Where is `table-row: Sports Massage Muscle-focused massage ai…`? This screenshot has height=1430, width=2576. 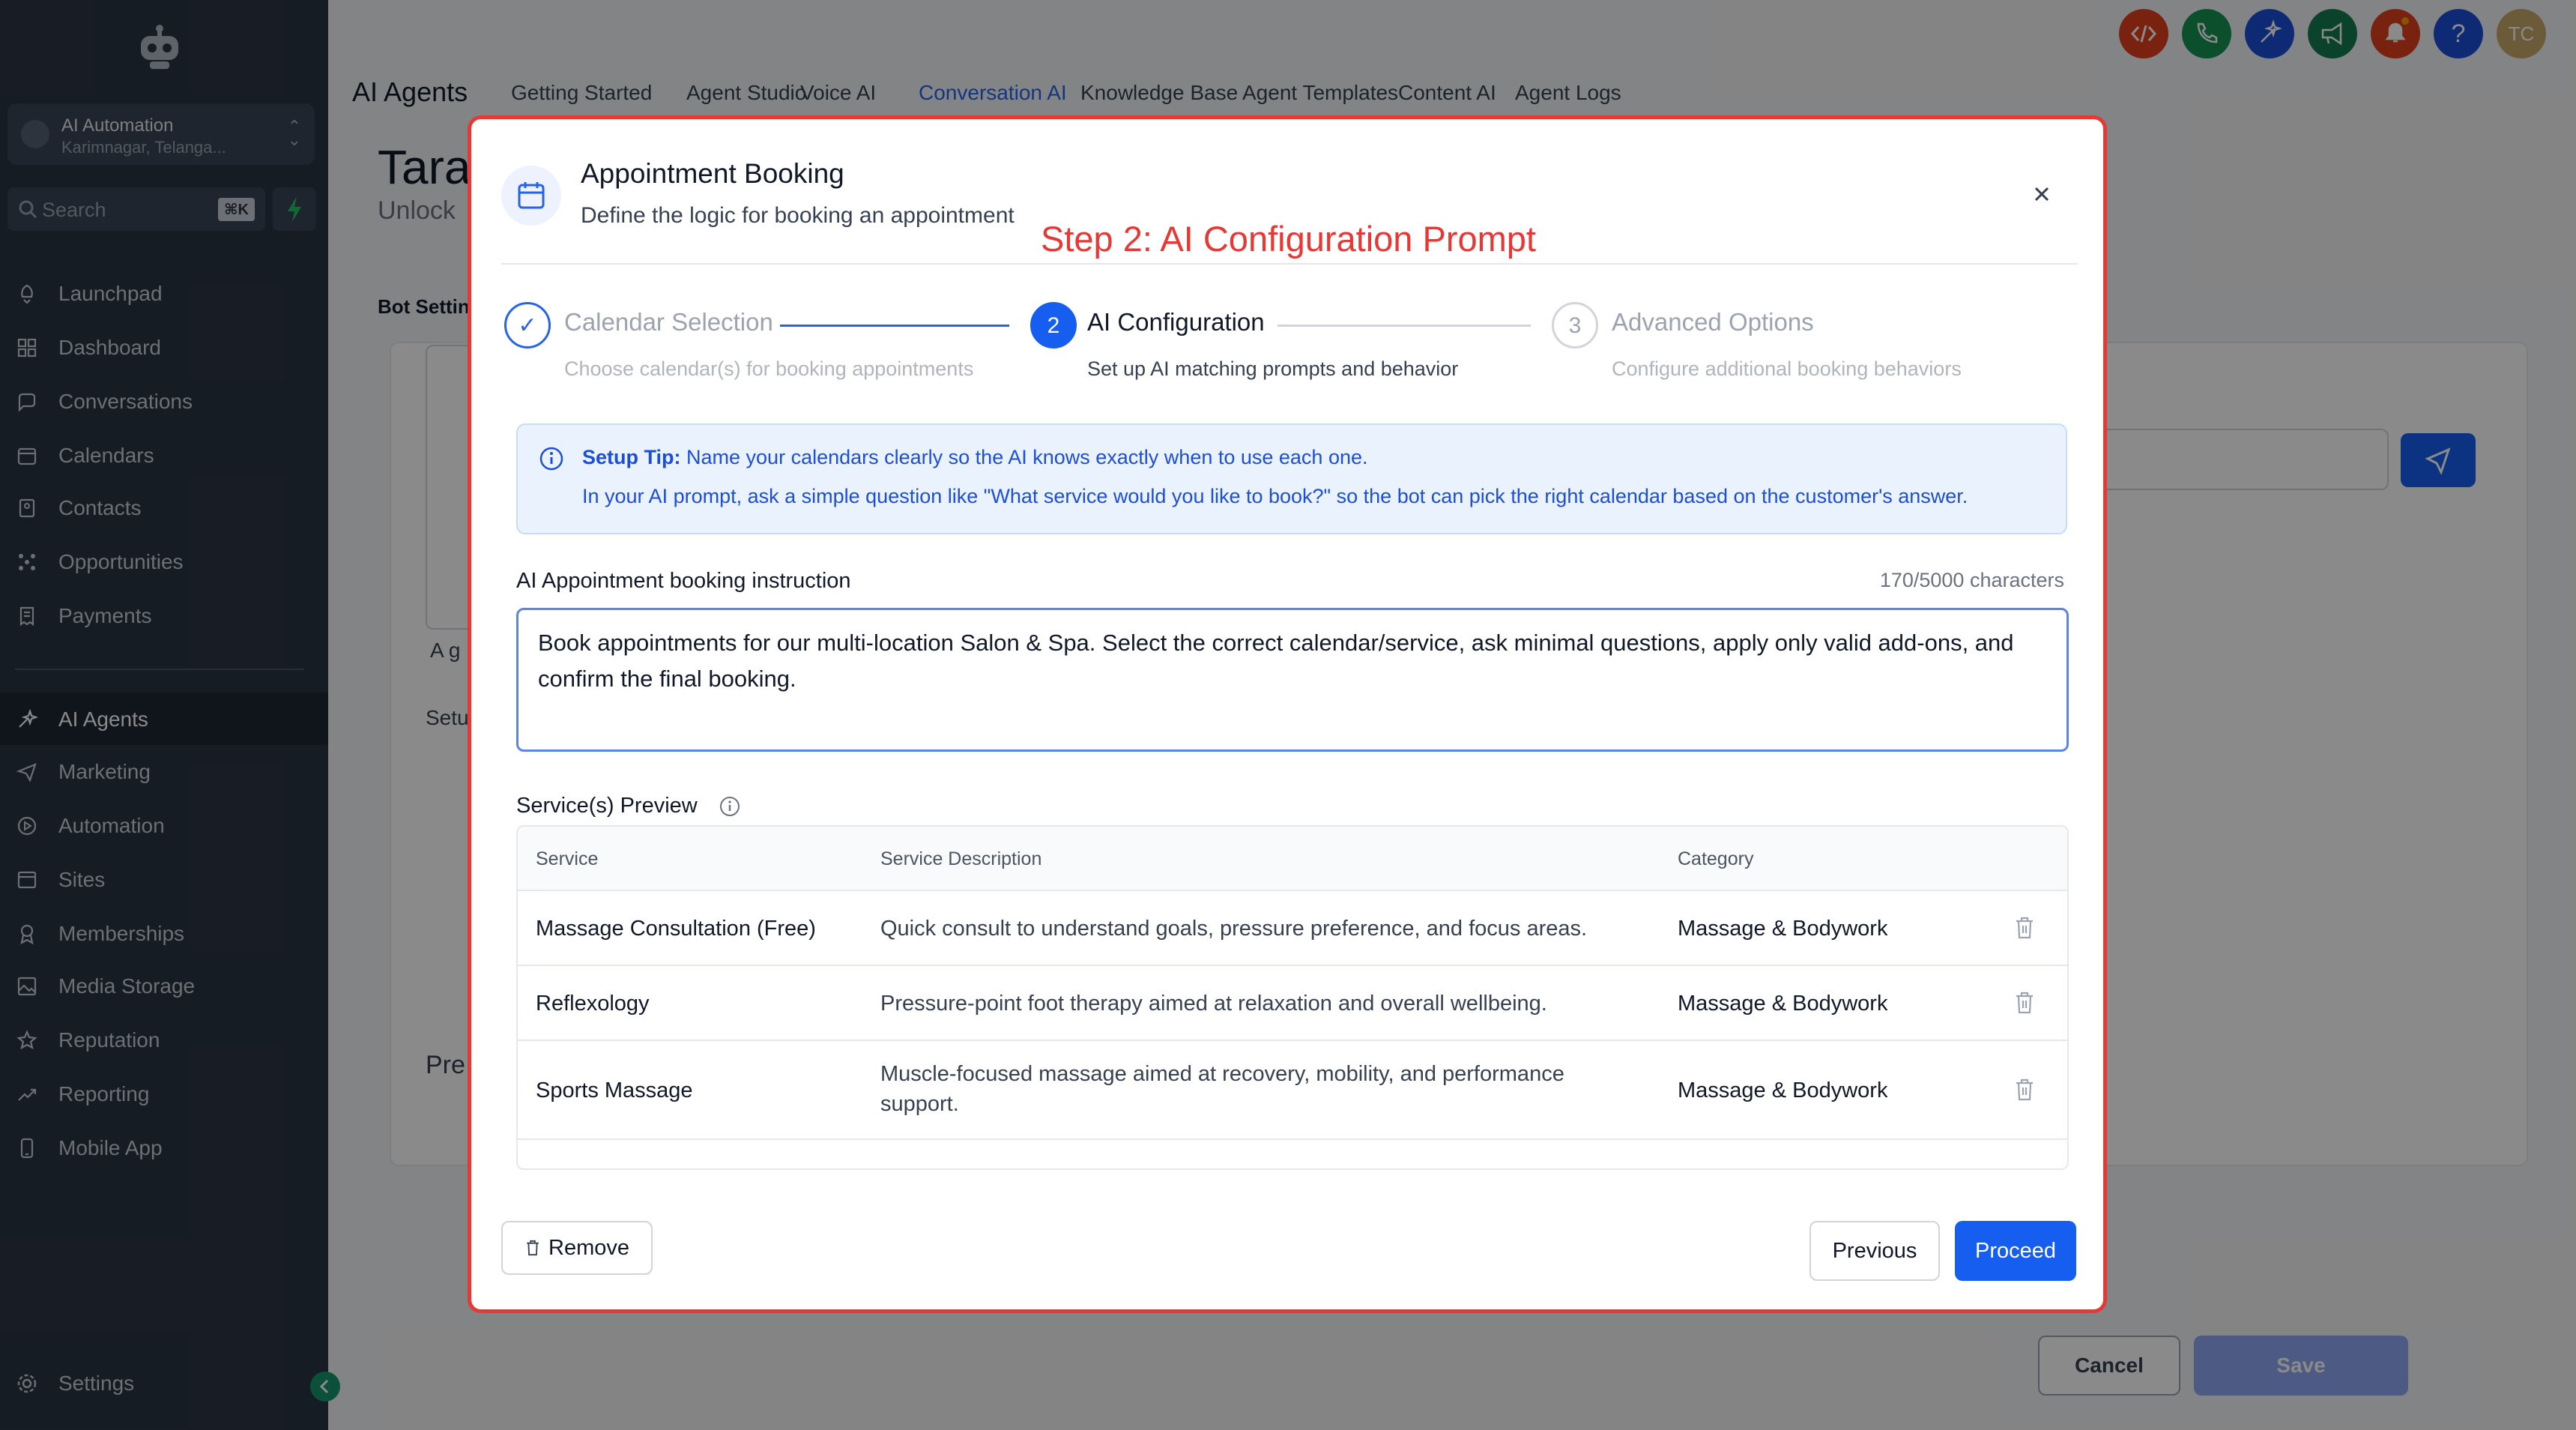 table-row: Sports Massage Muscle-focused massage ai… is located at coordinates (1292, 1090).